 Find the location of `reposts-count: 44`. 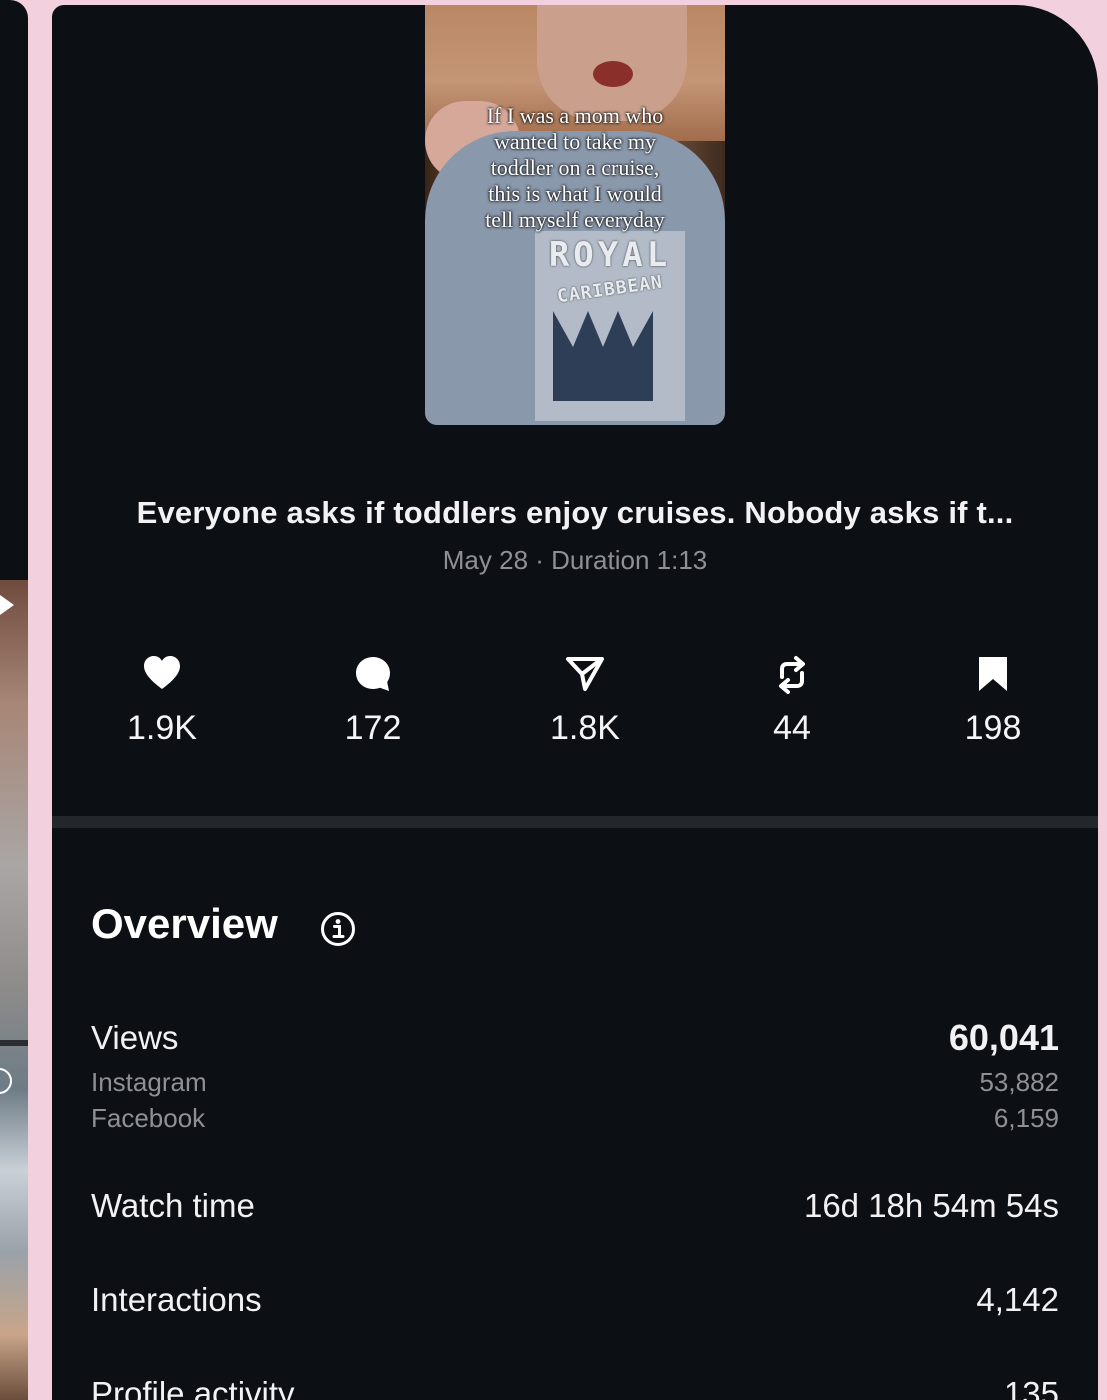

reposts-count: 44 is located at coordinates (792, 728).